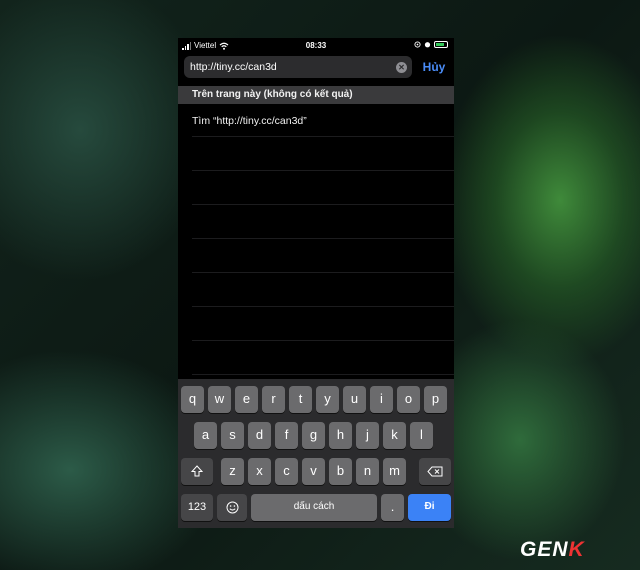 This screenshot has width=640, height=570. What do you see at coordinates (441, 44) in the screenshot?
I see `battery-icon` at bounding box center [441, 44].